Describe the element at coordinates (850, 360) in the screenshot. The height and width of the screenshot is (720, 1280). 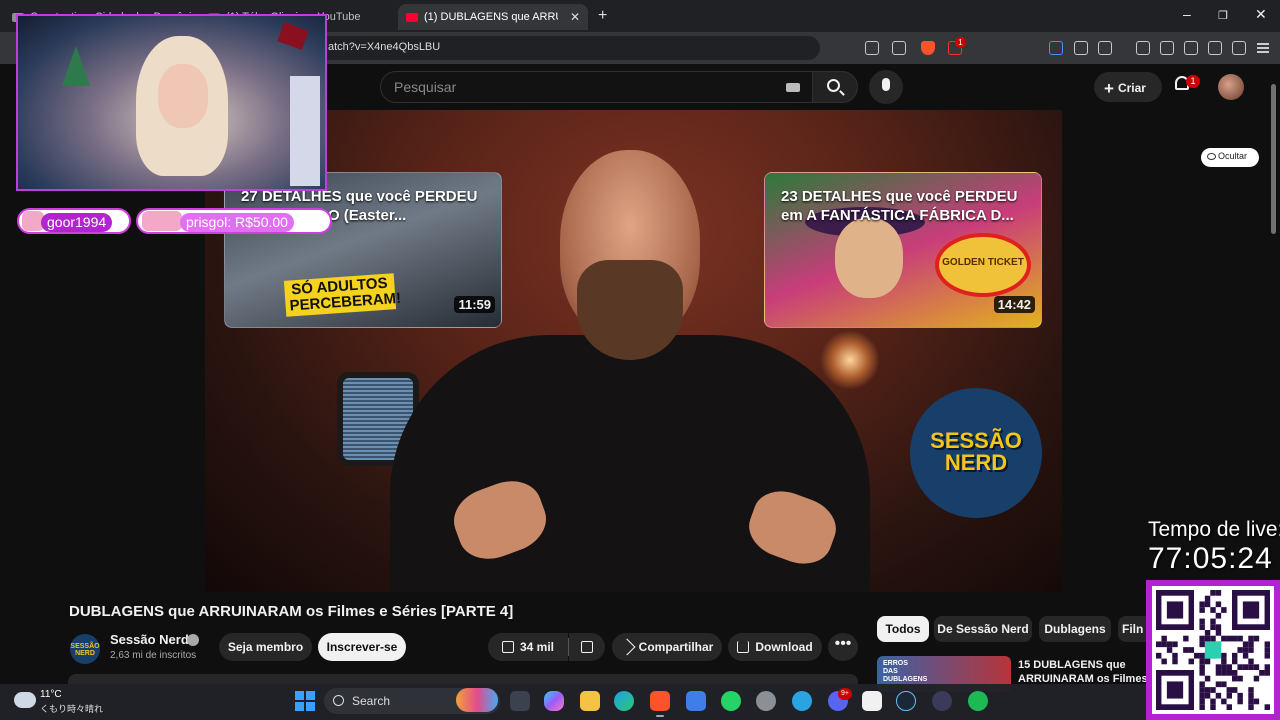
I see `lamp-decoration` at that location.